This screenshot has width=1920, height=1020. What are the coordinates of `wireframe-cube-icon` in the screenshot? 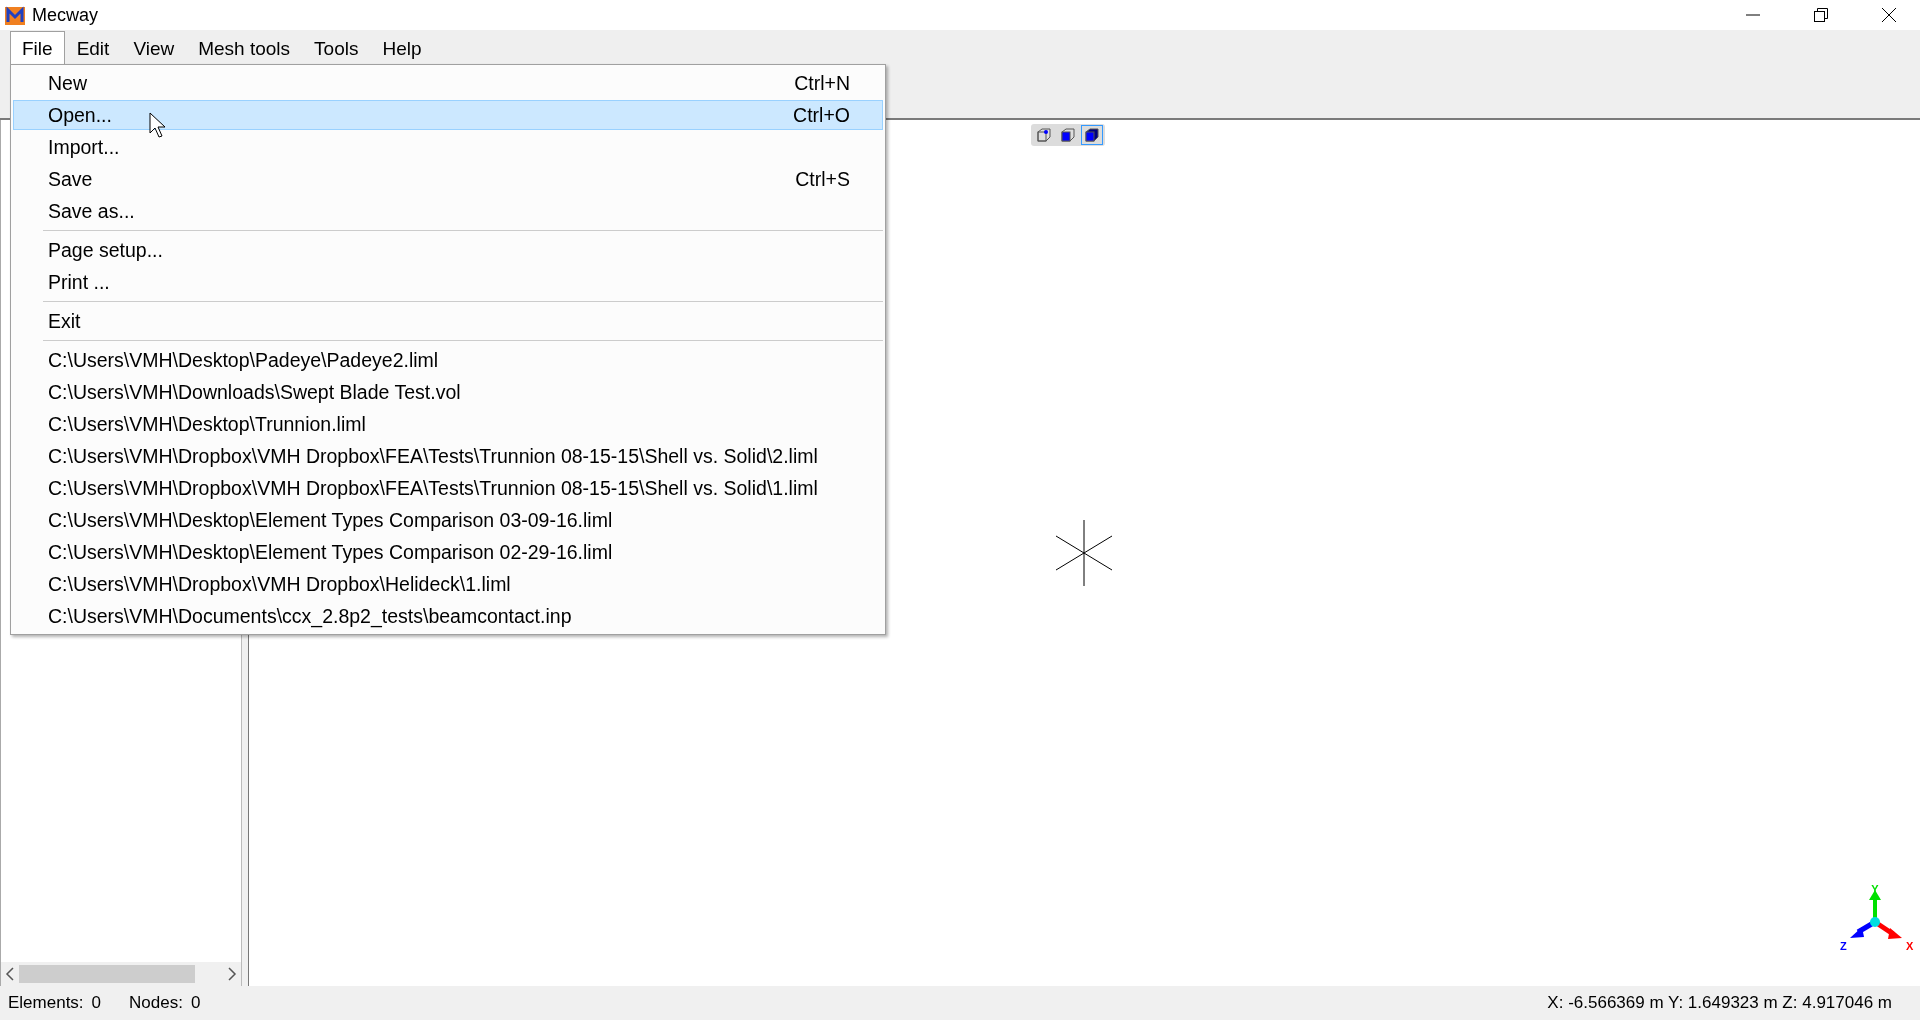 It's located at (1044, 135).